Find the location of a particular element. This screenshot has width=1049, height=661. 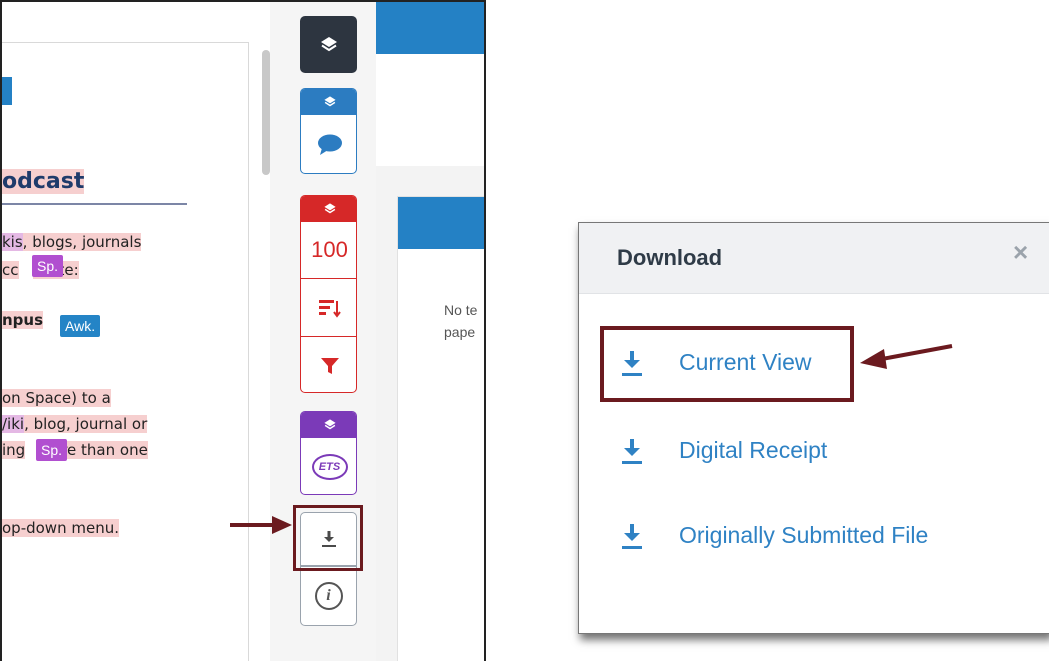

dialog-header: Download × is located at coordinates (814, 258).